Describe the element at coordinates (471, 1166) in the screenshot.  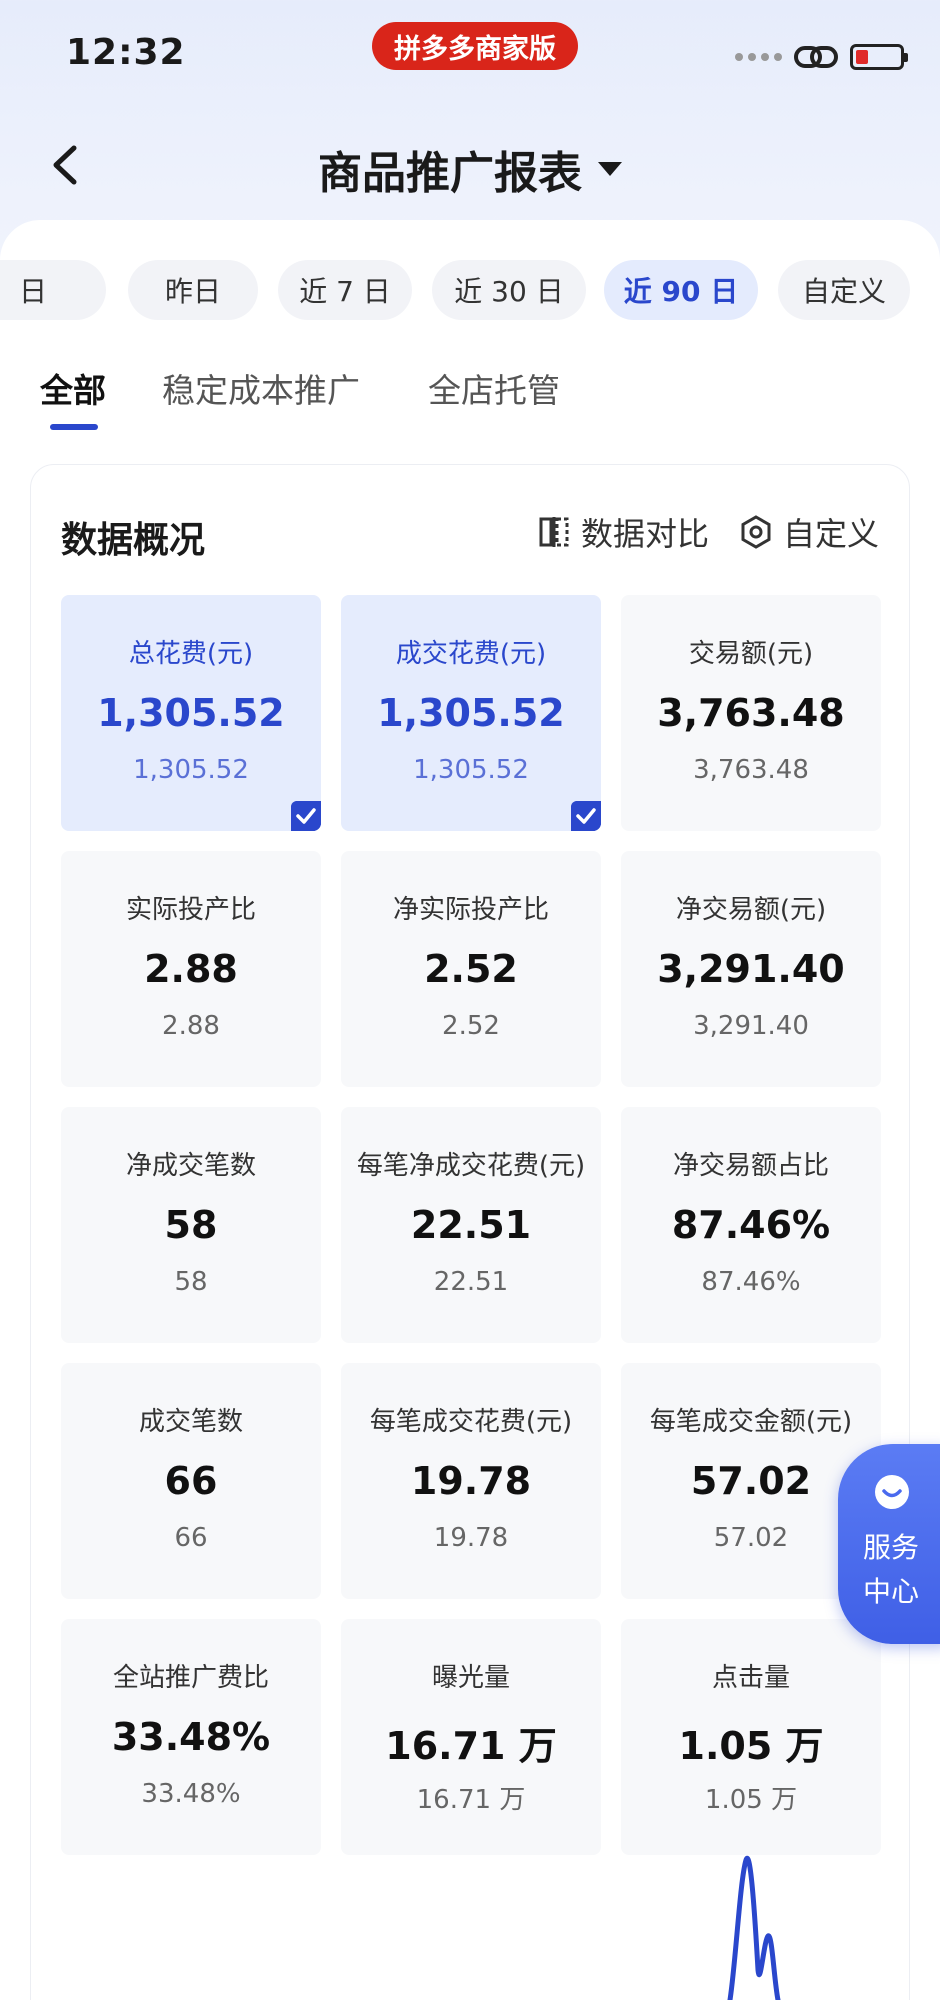
I see `metric-label: 每笔净成交花费(元)` at that location.